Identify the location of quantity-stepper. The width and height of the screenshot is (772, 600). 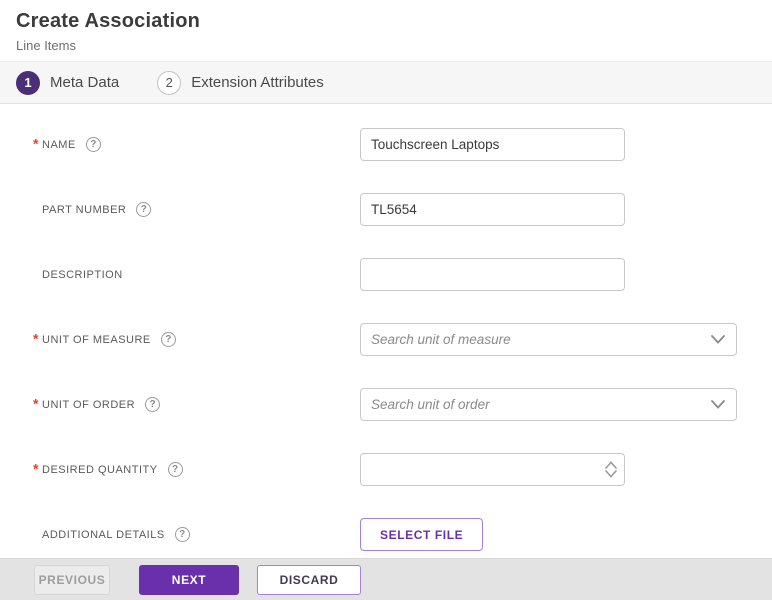
(611, 469).